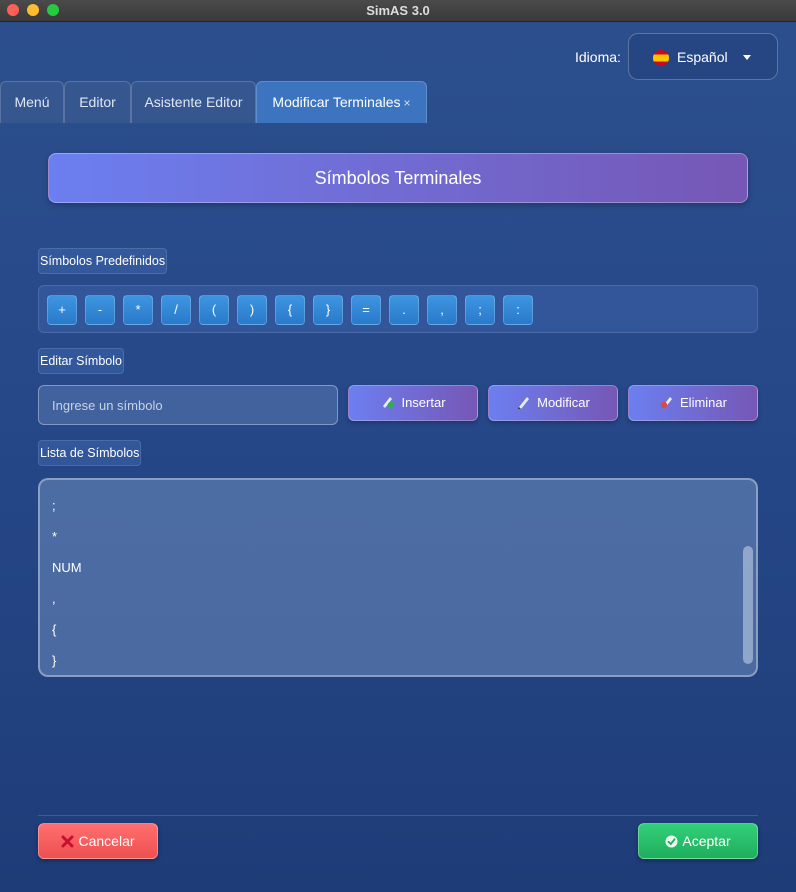 The height and width of the screenshot is (892, 796). I want to click on window-title: SimAS 3.0, so click(398, 10).